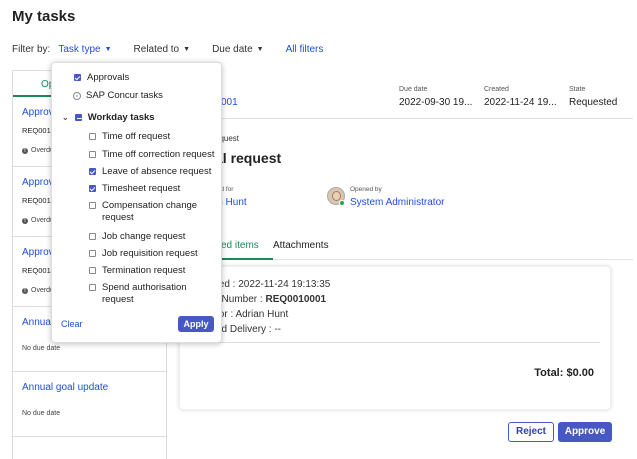 The width and height of the screenshot is (637, 459). I want to click on page-title: My tasks, so click(44, 16).